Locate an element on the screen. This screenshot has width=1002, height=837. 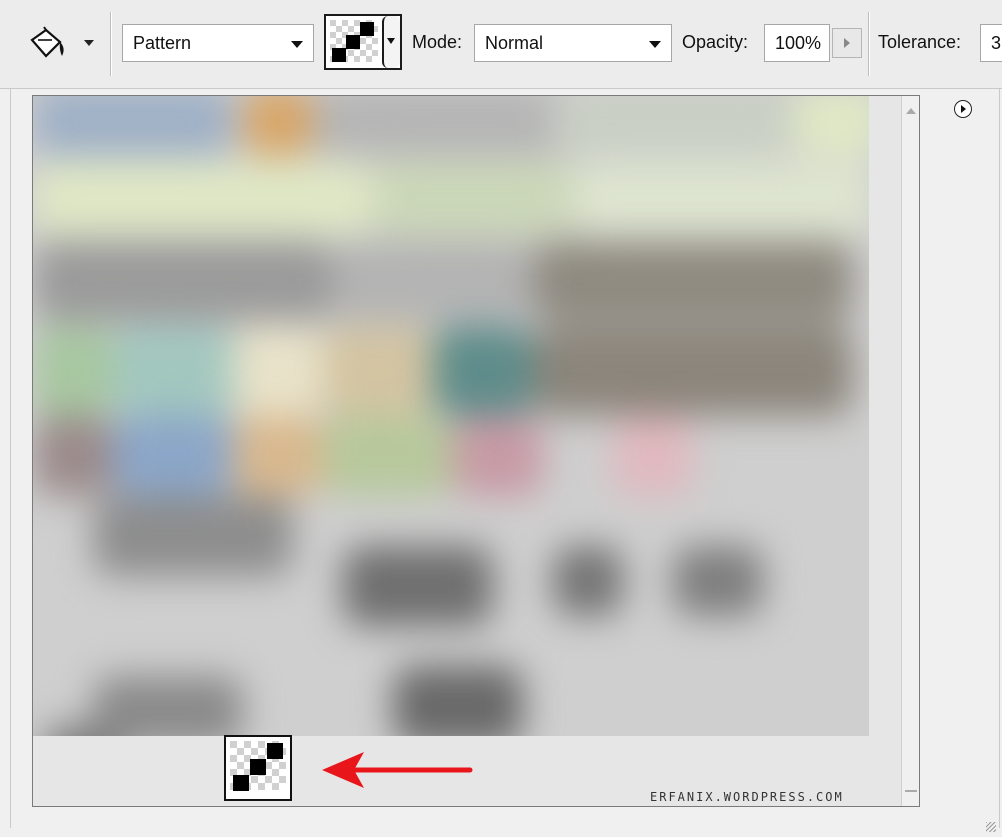
tolerance-input: 3 is located at coordinates (991, 43).